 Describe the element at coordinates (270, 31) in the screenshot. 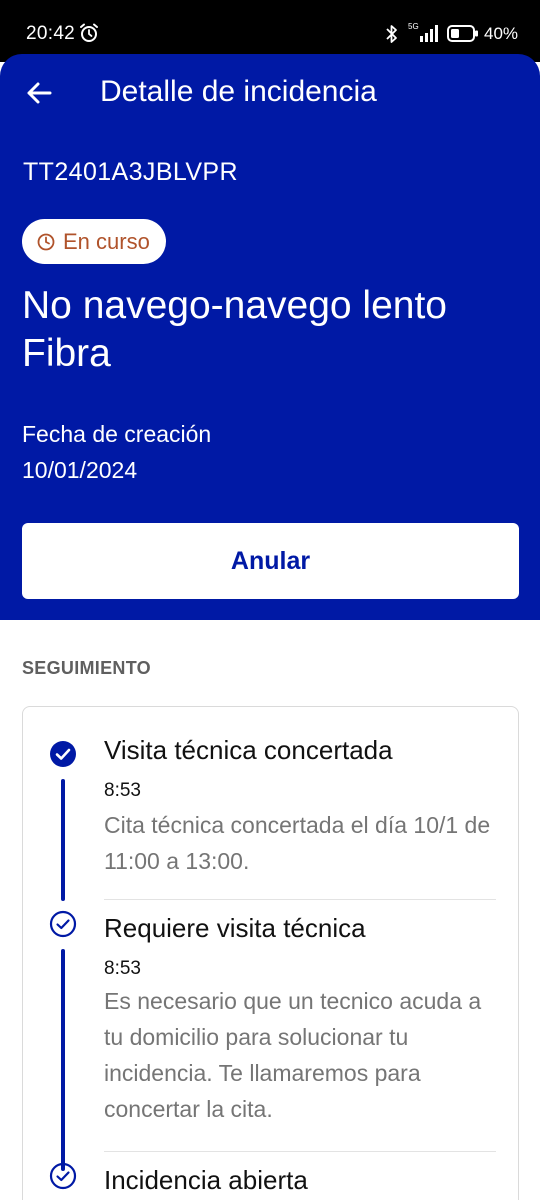

I see `status-bar: 20:42 5G 40%` at that location.